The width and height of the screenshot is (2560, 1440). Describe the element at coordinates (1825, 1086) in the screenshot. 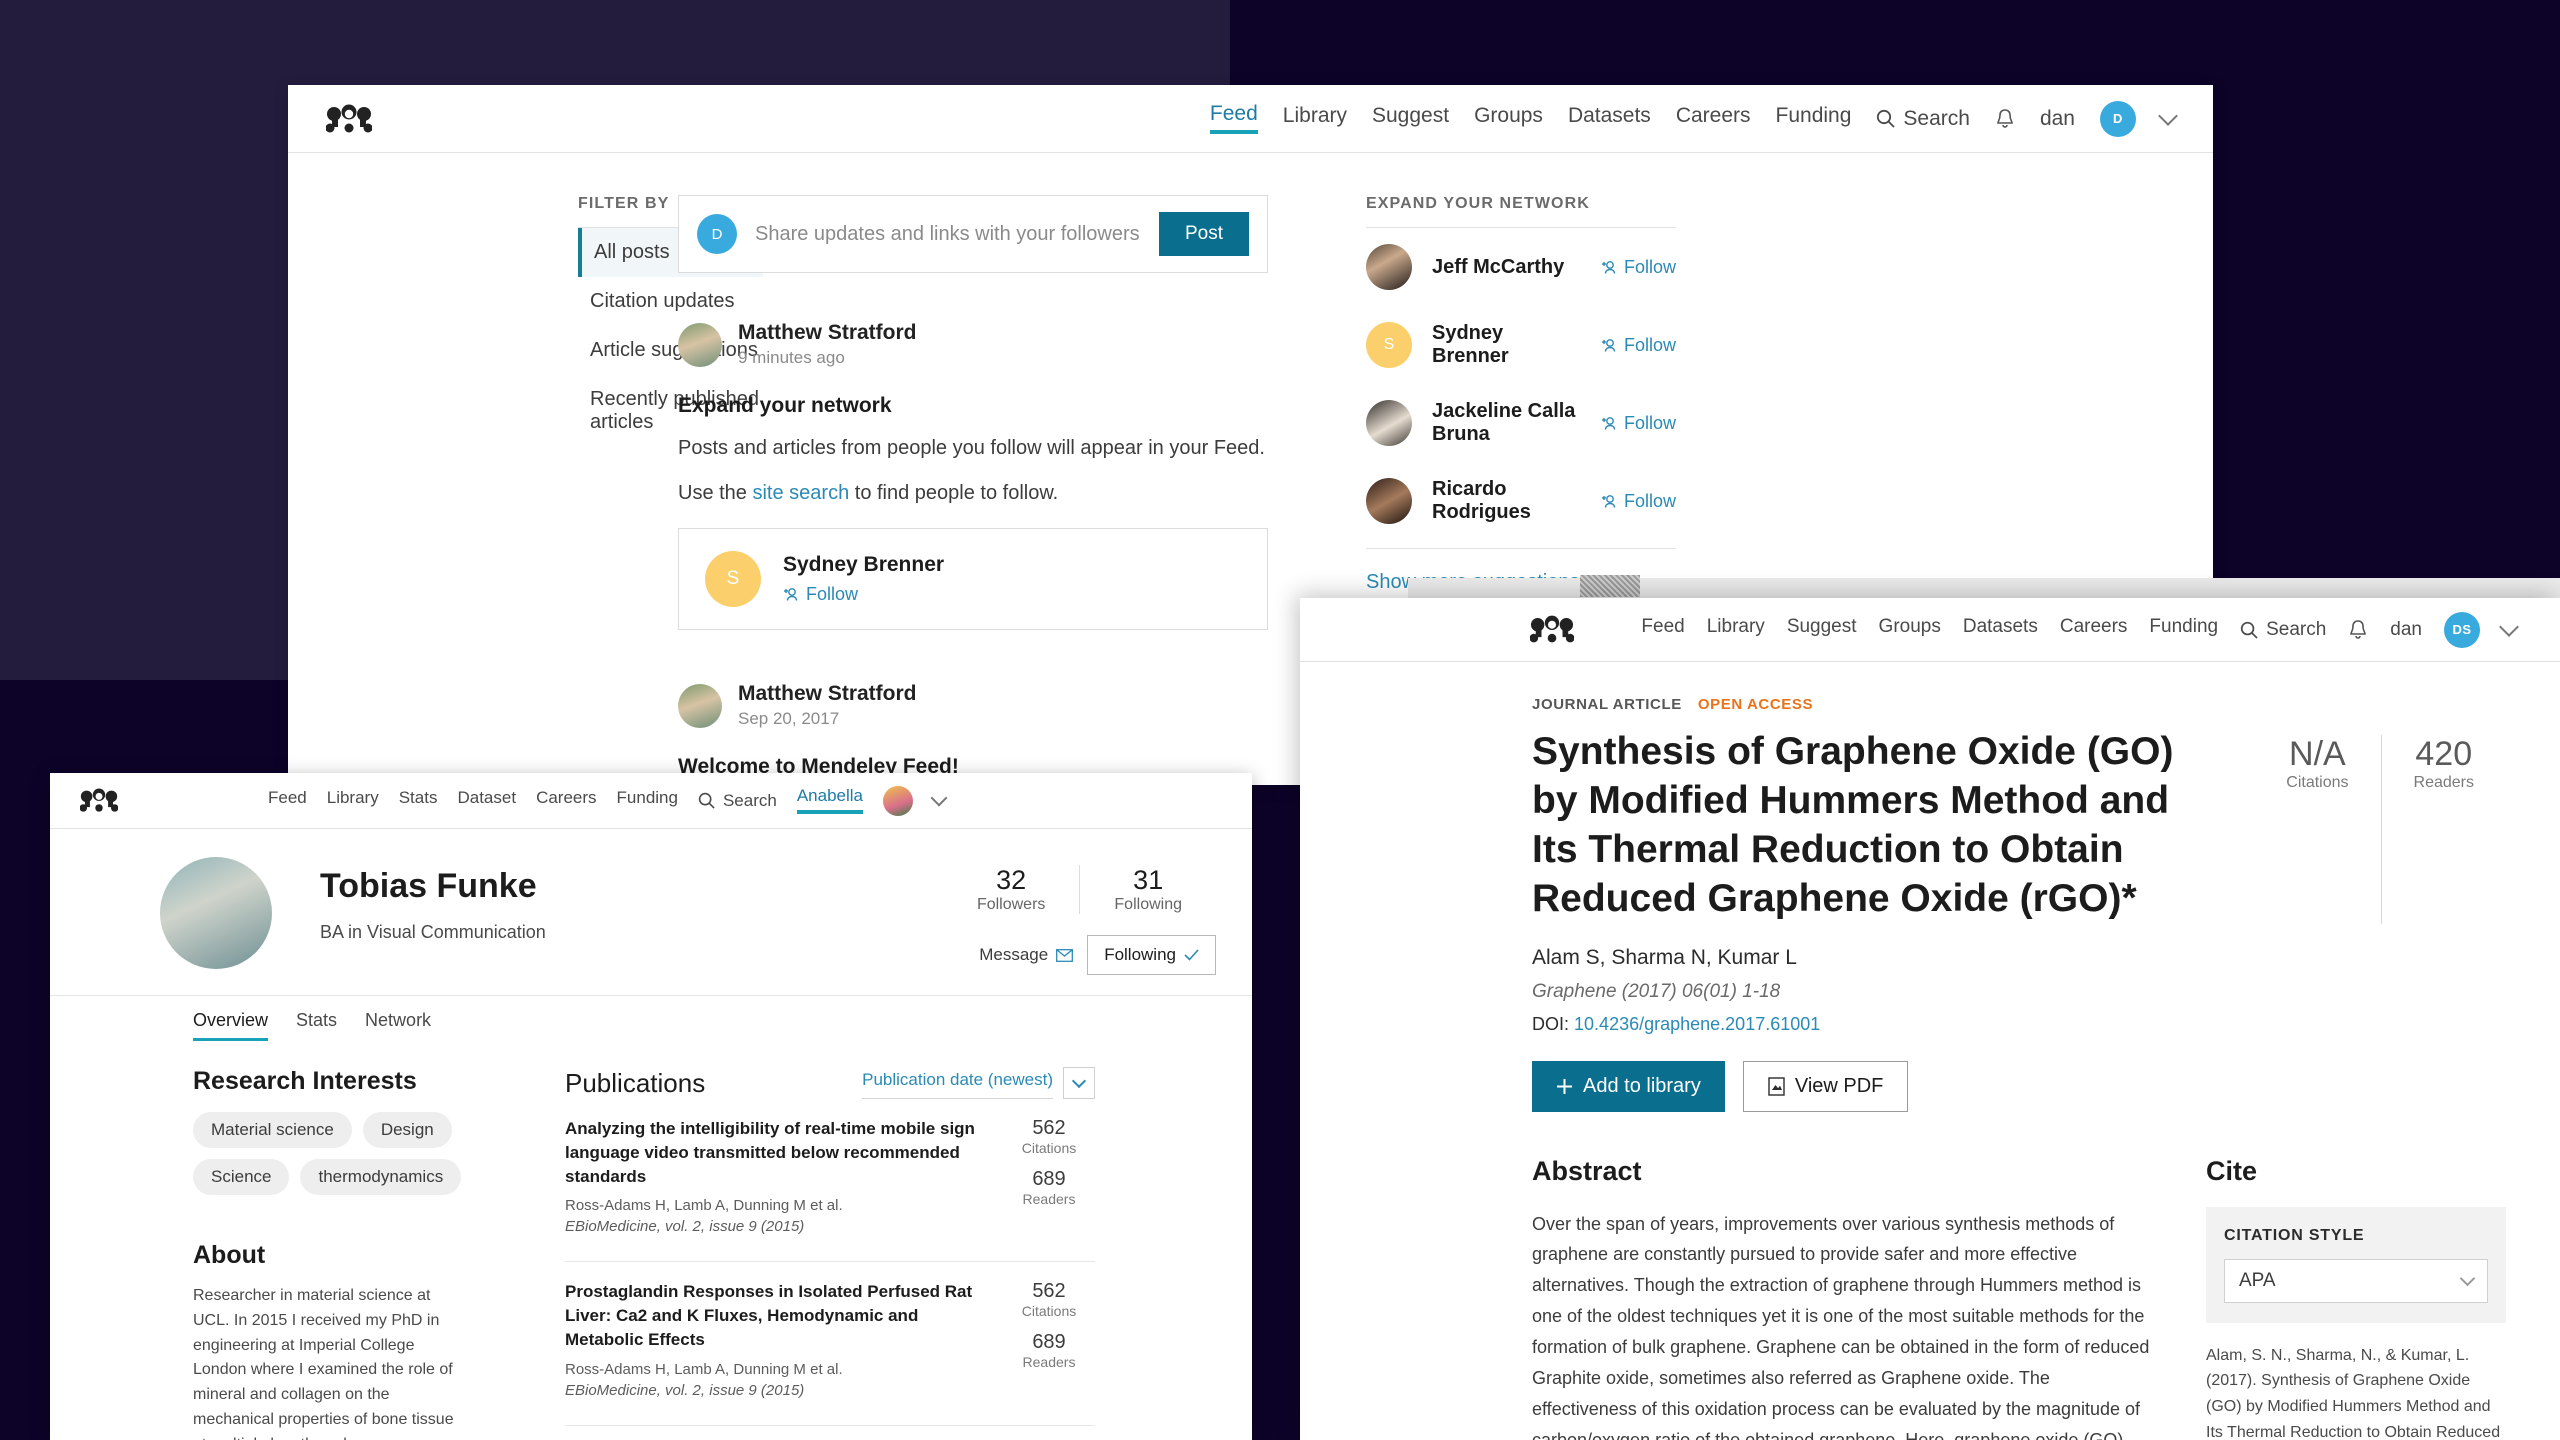

I see `view-pdf-button: View PDF` at that location.